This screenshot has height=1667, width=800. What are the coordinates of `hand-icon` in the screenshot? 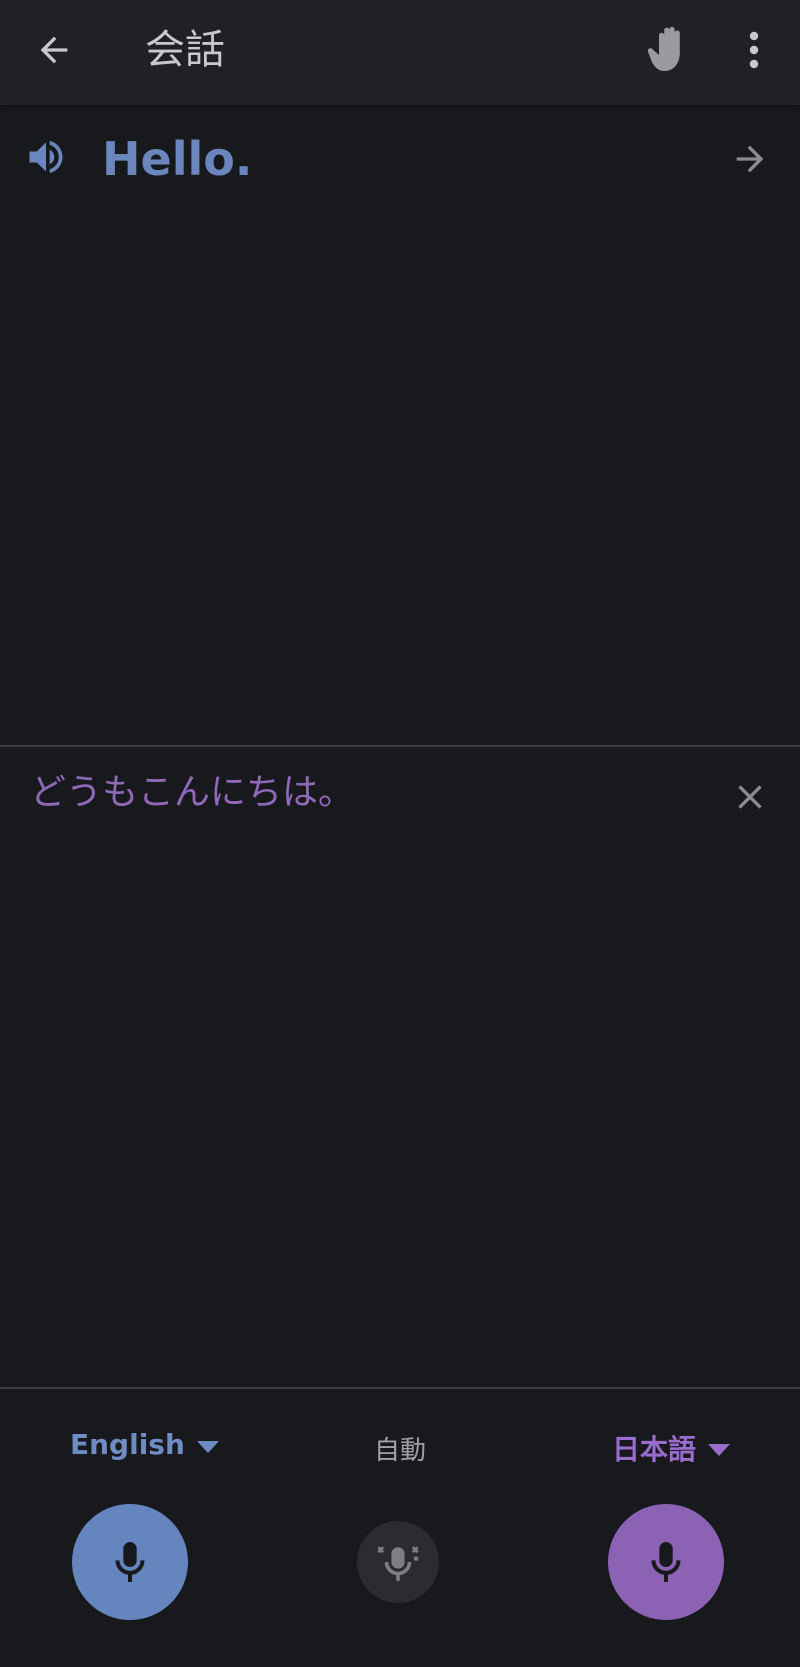 It's located at (663, 48).